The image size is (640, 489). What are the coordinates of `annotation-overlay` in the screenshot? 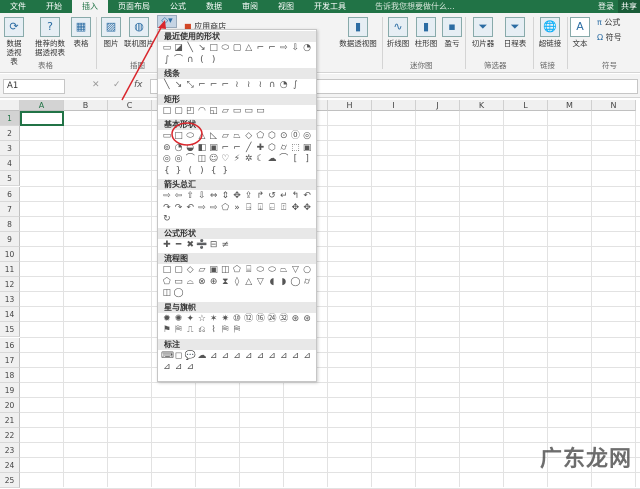 It's located at (162, 83).